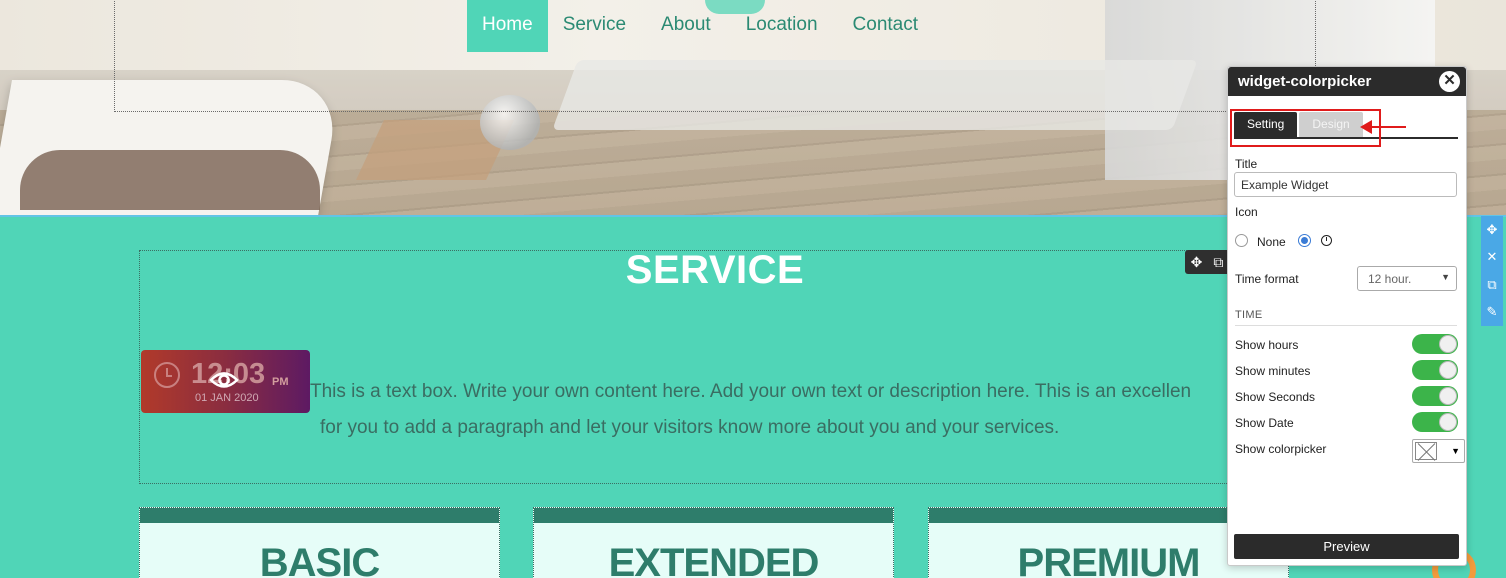  What do you see at coordinates (1345, 184) in the screenshot?
I see `title-input: Example Widget` at bounding box center [1345, 184].